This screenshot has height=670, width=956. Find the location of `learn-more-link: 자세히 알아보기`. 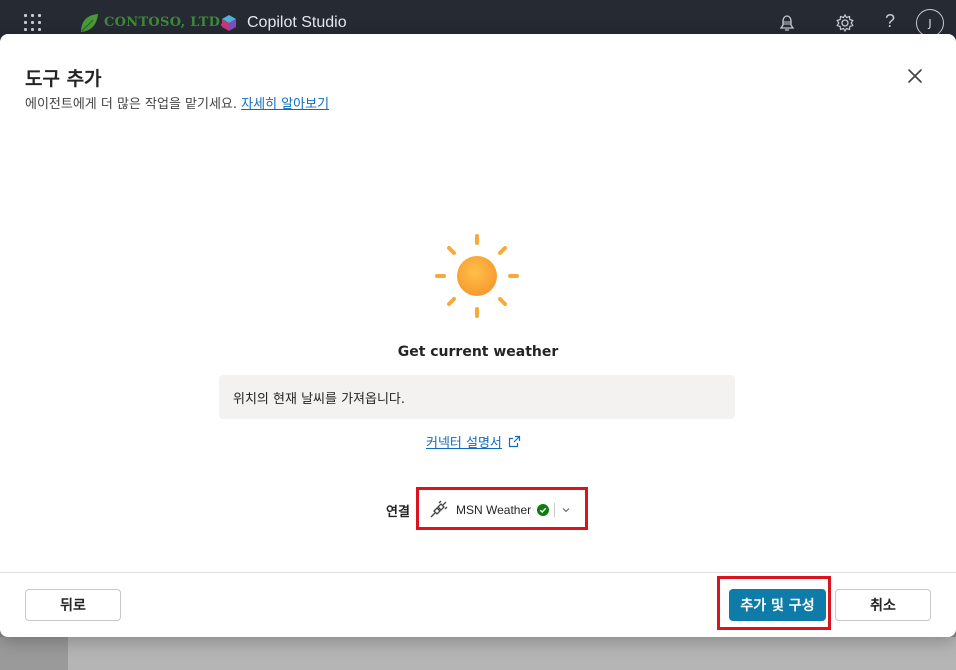

learn-more-link: 자세히 알아보기 is located at coordinates (285, 104).